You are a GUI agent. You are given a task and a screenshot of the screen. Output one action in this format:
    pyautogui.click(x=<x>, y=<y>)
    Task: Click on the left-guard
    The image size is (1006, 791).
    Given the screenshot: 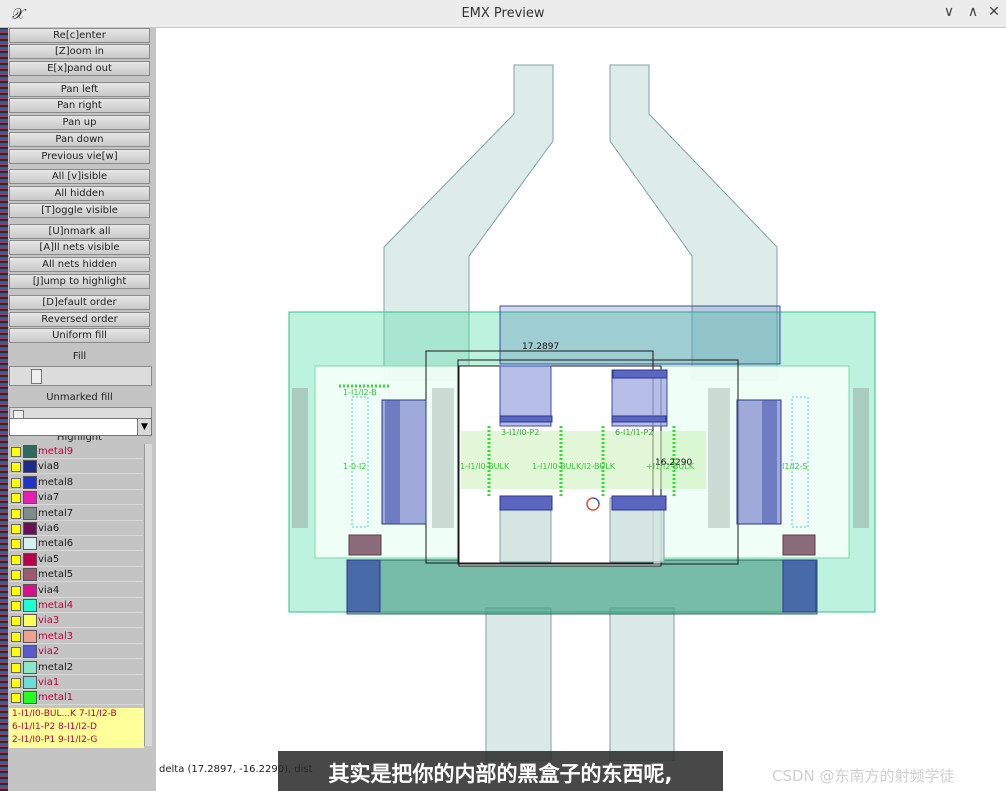 What is the action you would take?
    pyautogui.click(x=443, y=458)
    